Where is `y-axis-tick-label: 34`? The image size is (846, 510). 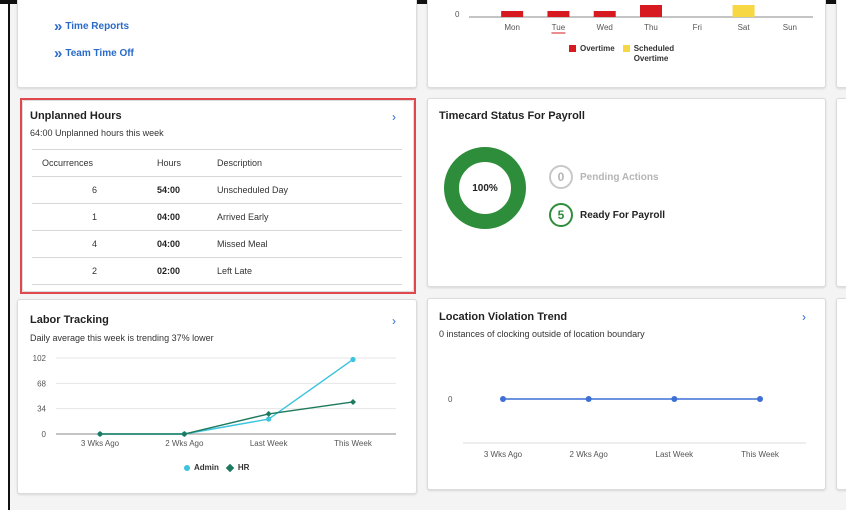 y-axis-tick-label: 34 is located at coordinates (41, 409).